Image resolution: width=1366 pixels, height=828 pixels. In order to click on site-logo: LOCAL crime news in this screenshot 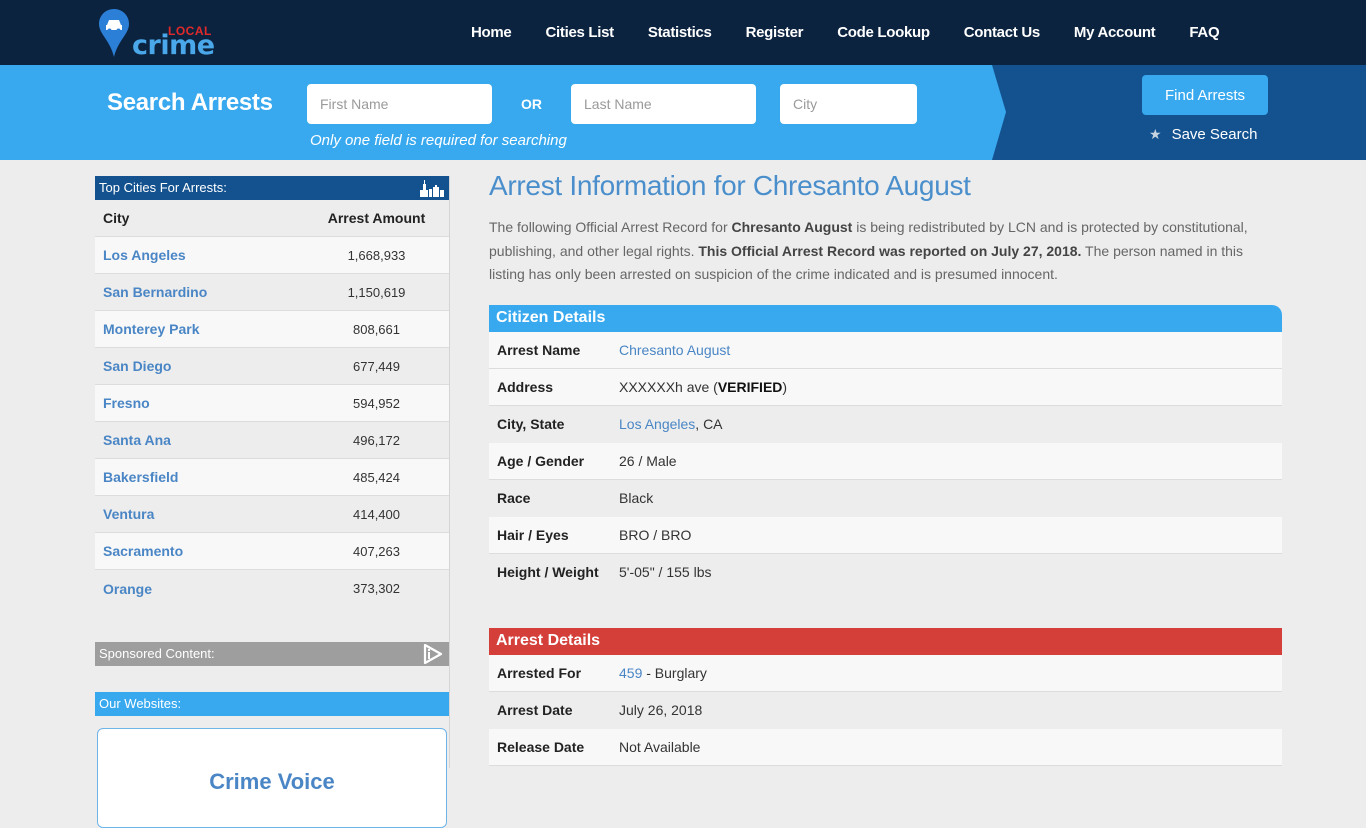, I will do `click(198, 50)`.